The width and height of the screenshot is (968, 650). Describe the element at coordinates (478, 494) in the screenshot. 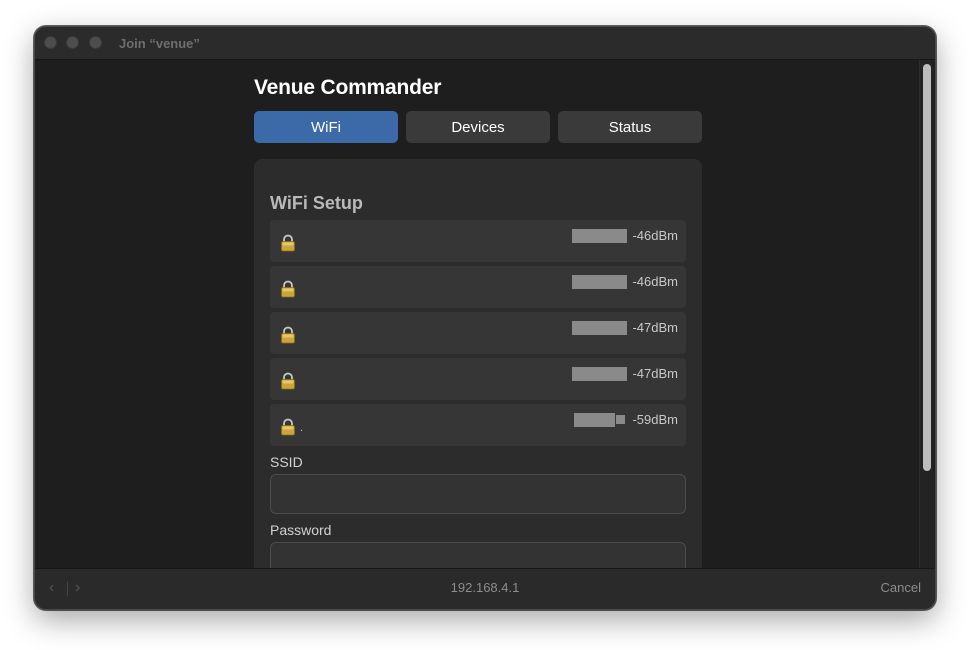

I see `ssid-input` at that location.